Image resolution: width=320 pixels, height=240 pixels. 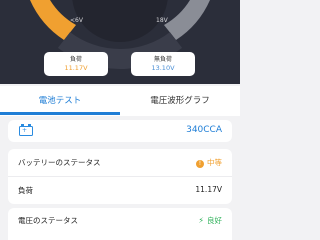 What do you see at coordinates (180, 101) in the screenshot?
I see `tab-voltage-waveform: 電圧波形グラフ` at bounding box center [180, 101].